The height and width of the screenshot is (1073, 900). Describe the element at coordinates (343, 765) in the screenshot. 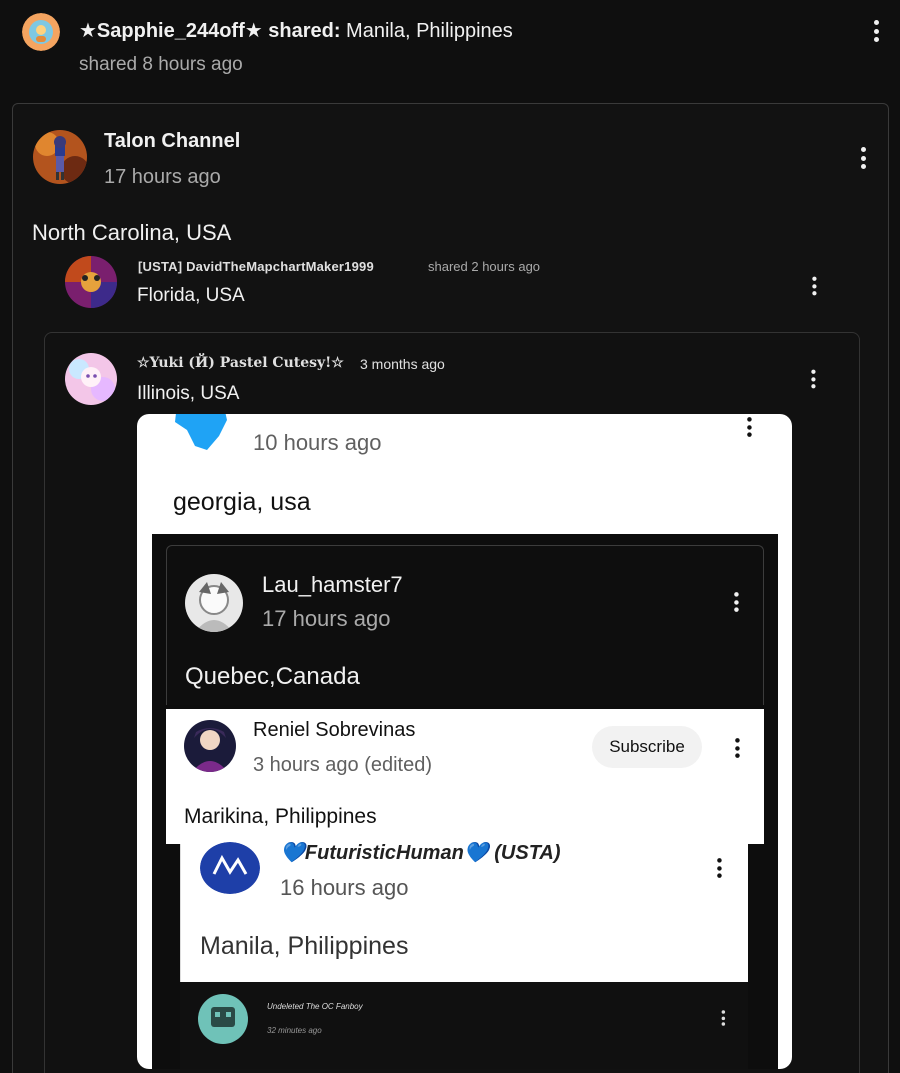

I see `reniel-time: 3 hours ago (edited)` at that location.